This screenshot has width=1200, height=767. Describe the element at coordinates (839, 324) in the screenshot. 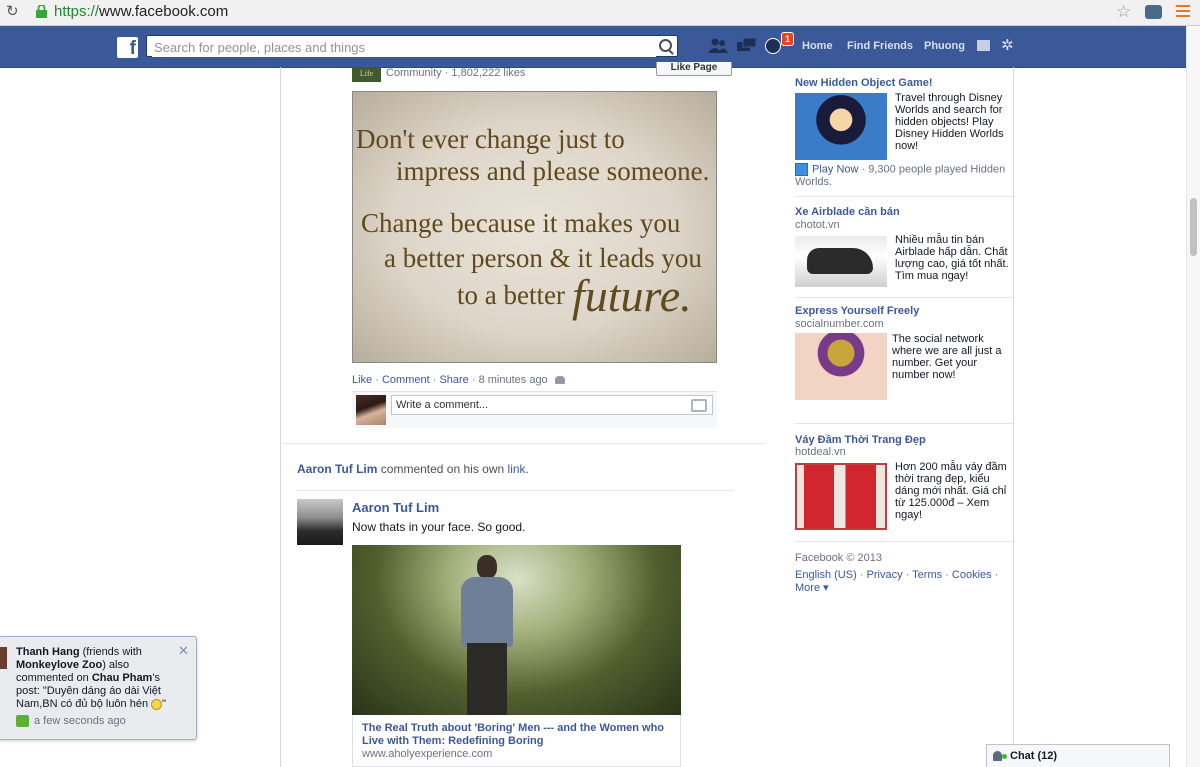

I see `ad-domain: socialnumber.com` at that location.